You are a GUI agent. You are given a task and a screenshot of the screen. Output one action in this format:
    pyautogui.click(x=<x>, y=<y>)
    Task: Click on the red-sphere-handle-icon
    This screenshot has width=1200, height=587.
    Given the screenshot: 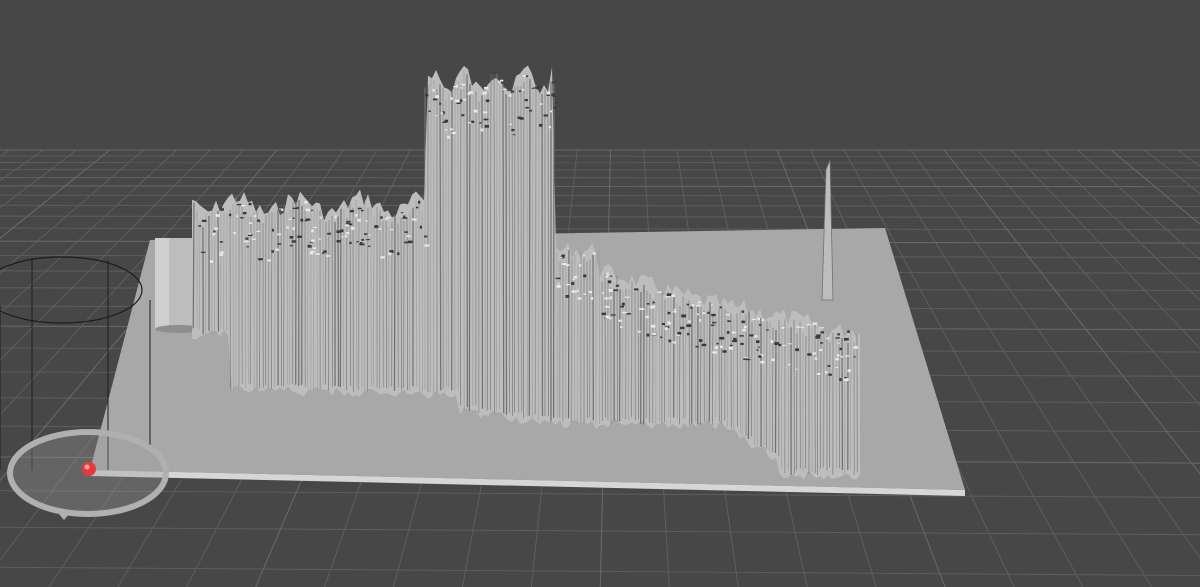 What is the action you would take?
    pyautogui.click(x=89, y=469)
    